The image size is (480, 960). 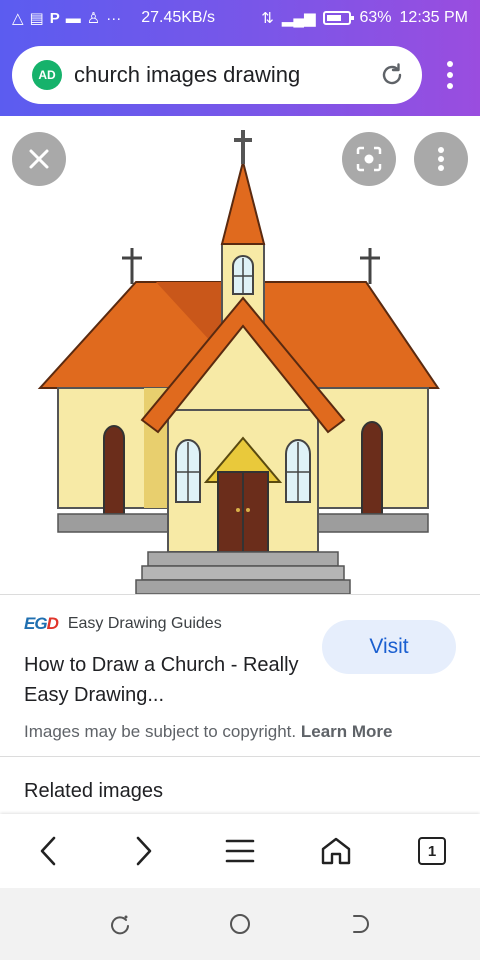 I want to click on message-icon: ▬, so click(x=73, y=18).